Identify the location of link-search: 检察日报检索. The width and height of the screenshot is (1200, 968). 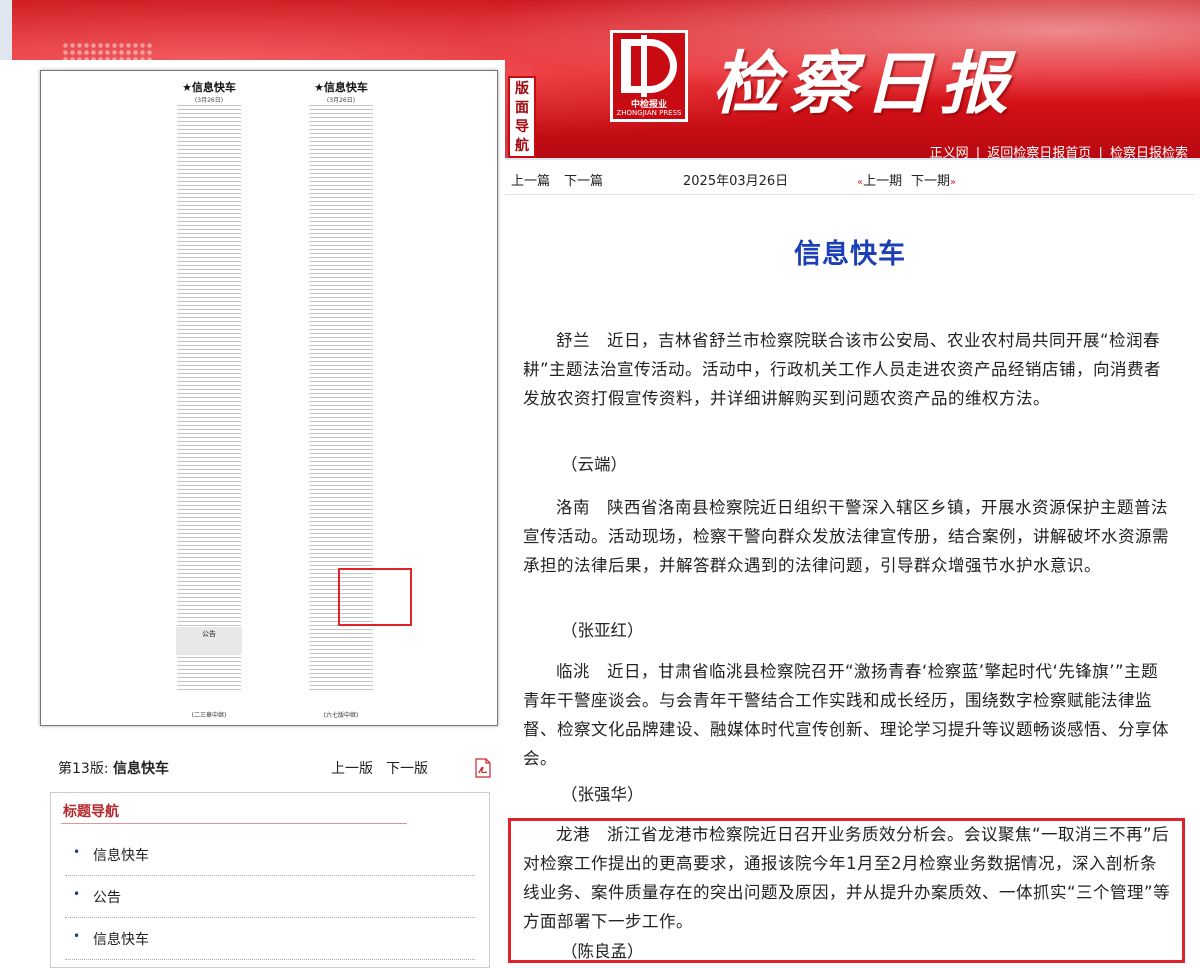
(1149, 153).